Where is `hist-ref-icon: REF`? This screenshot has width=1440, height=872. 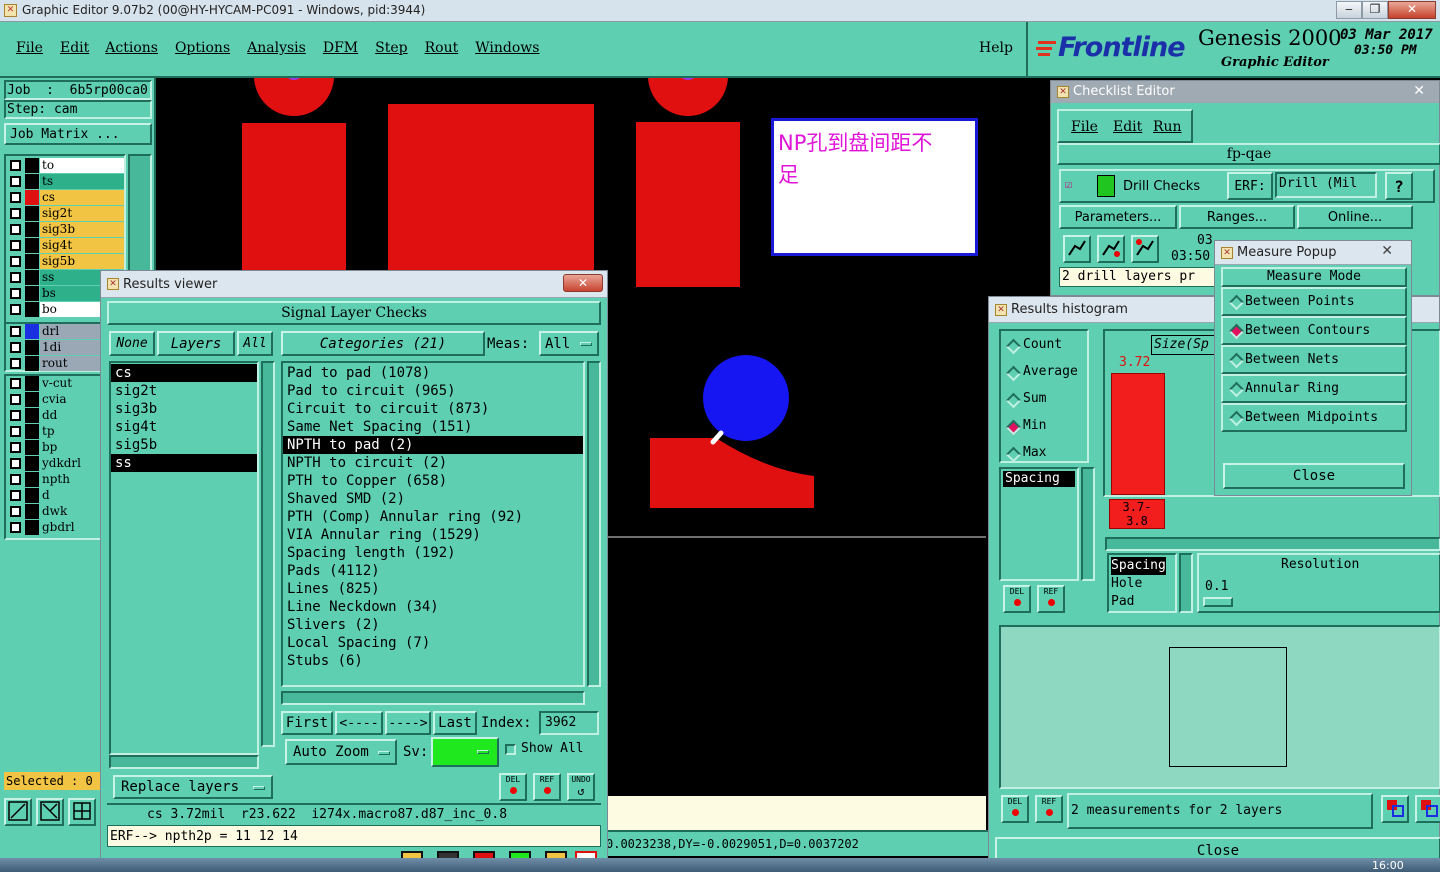 hist-ref-icon: REF is located at coordinates (1051, 599).